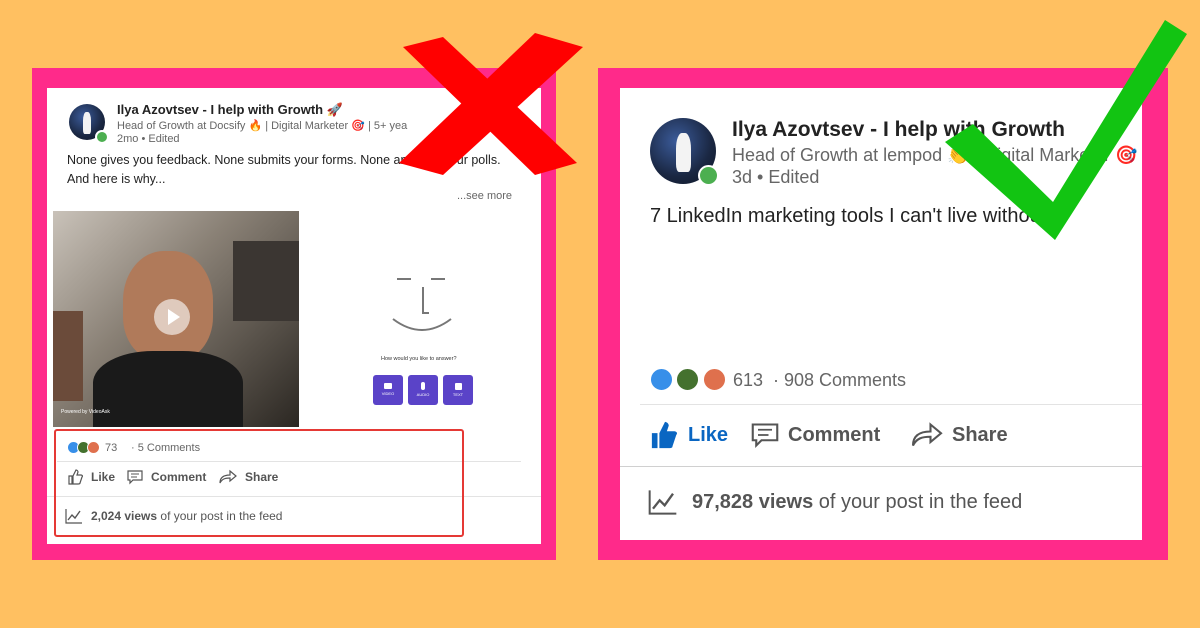 This screenshot has width=1200, height=628. Describe the element at coordinates (423, 390) in the screenshot. I see `answer-audio-button: AUDIO` at that location.